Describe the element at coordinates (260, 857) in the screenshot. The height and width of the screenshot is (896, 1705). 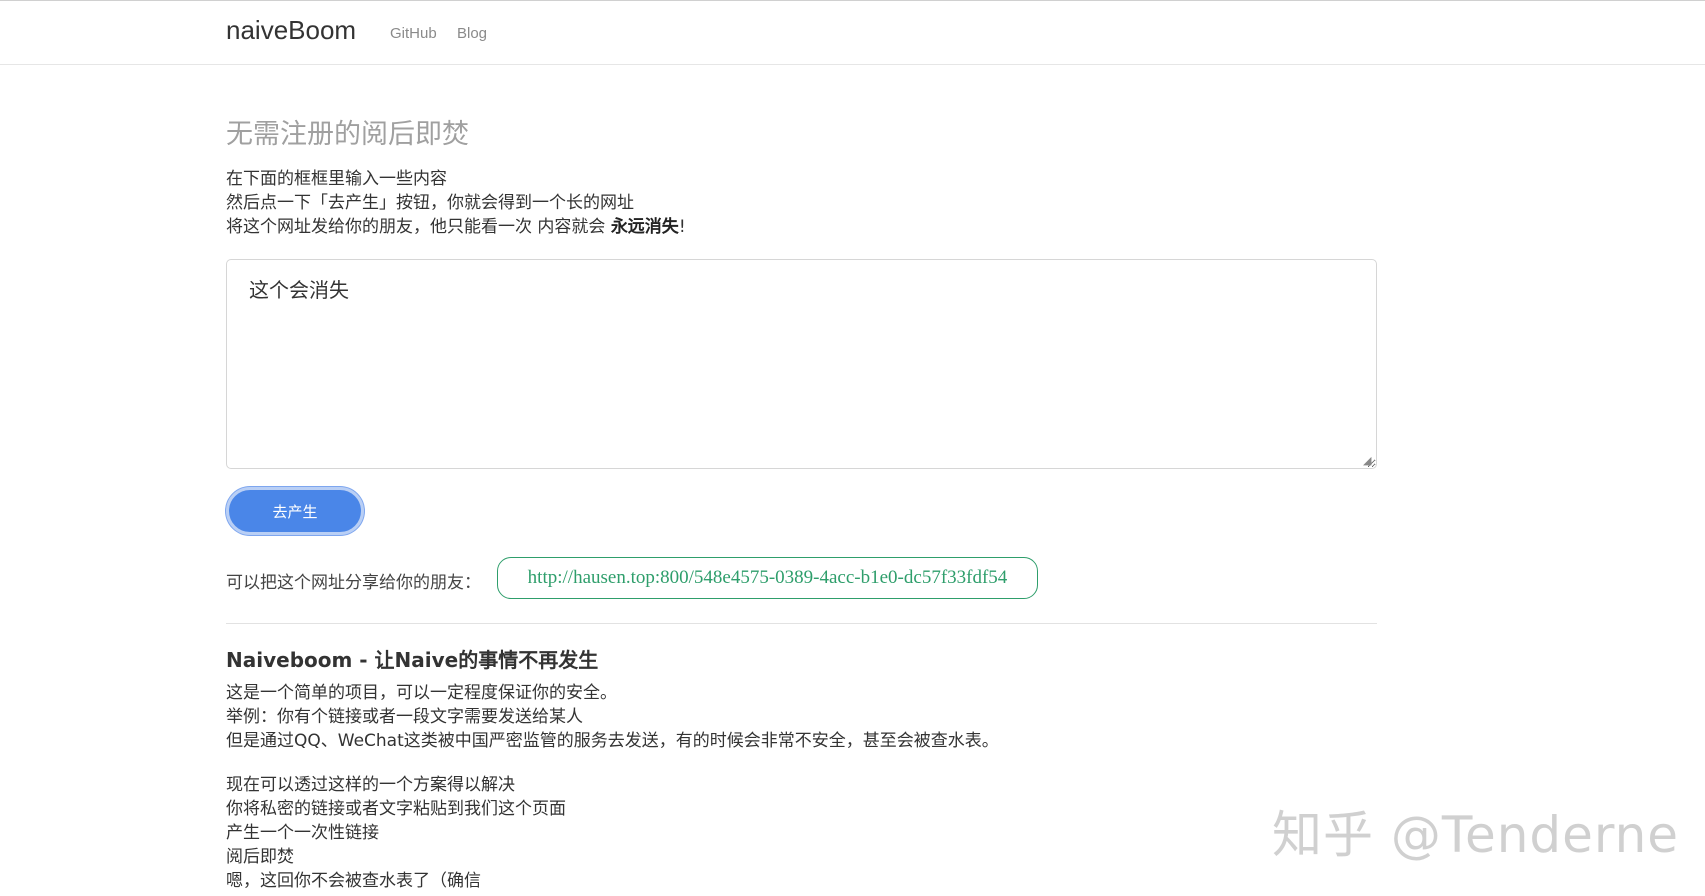
I see `about-line: 阅后即焚` at that location.